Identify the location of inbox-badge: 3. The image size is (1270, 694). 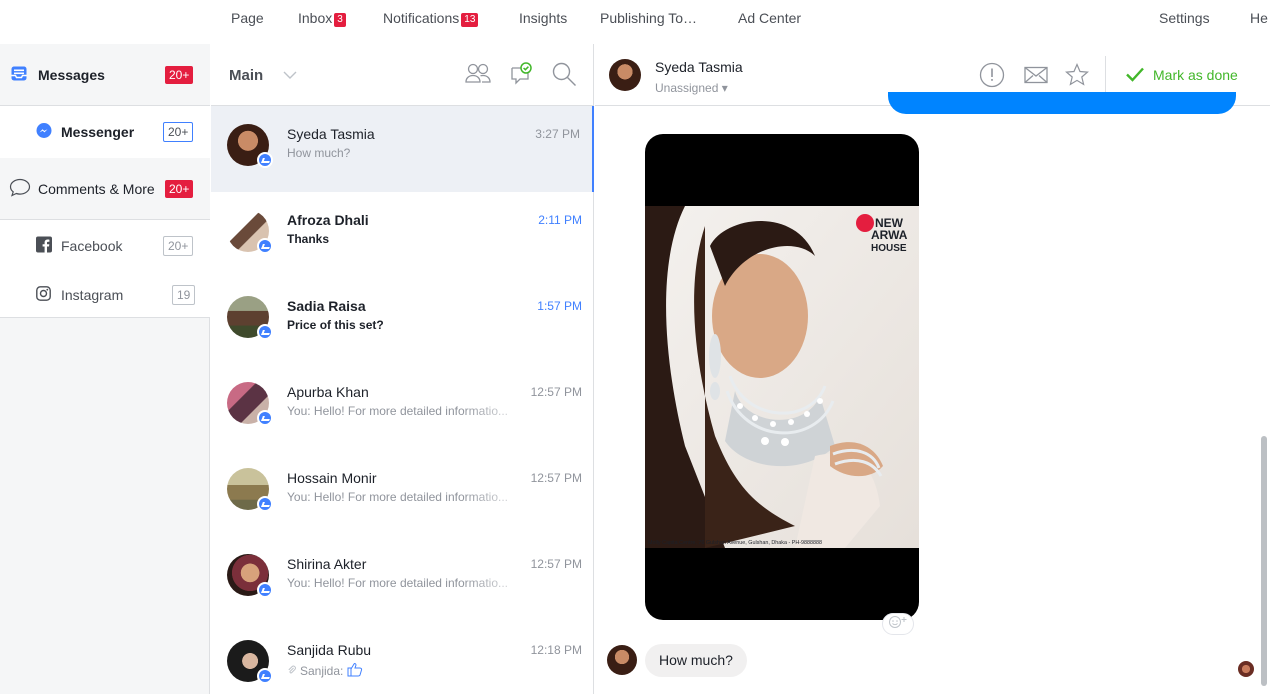
(340, 20).